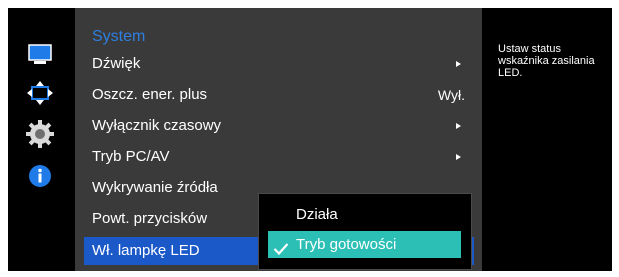 The width and height of the screenshot is (619, 277). Describe the element at coordinates (278, 157) in the screenshot. I see `menu-item-pc-av-mode: Tryb PC/AV` at that location.